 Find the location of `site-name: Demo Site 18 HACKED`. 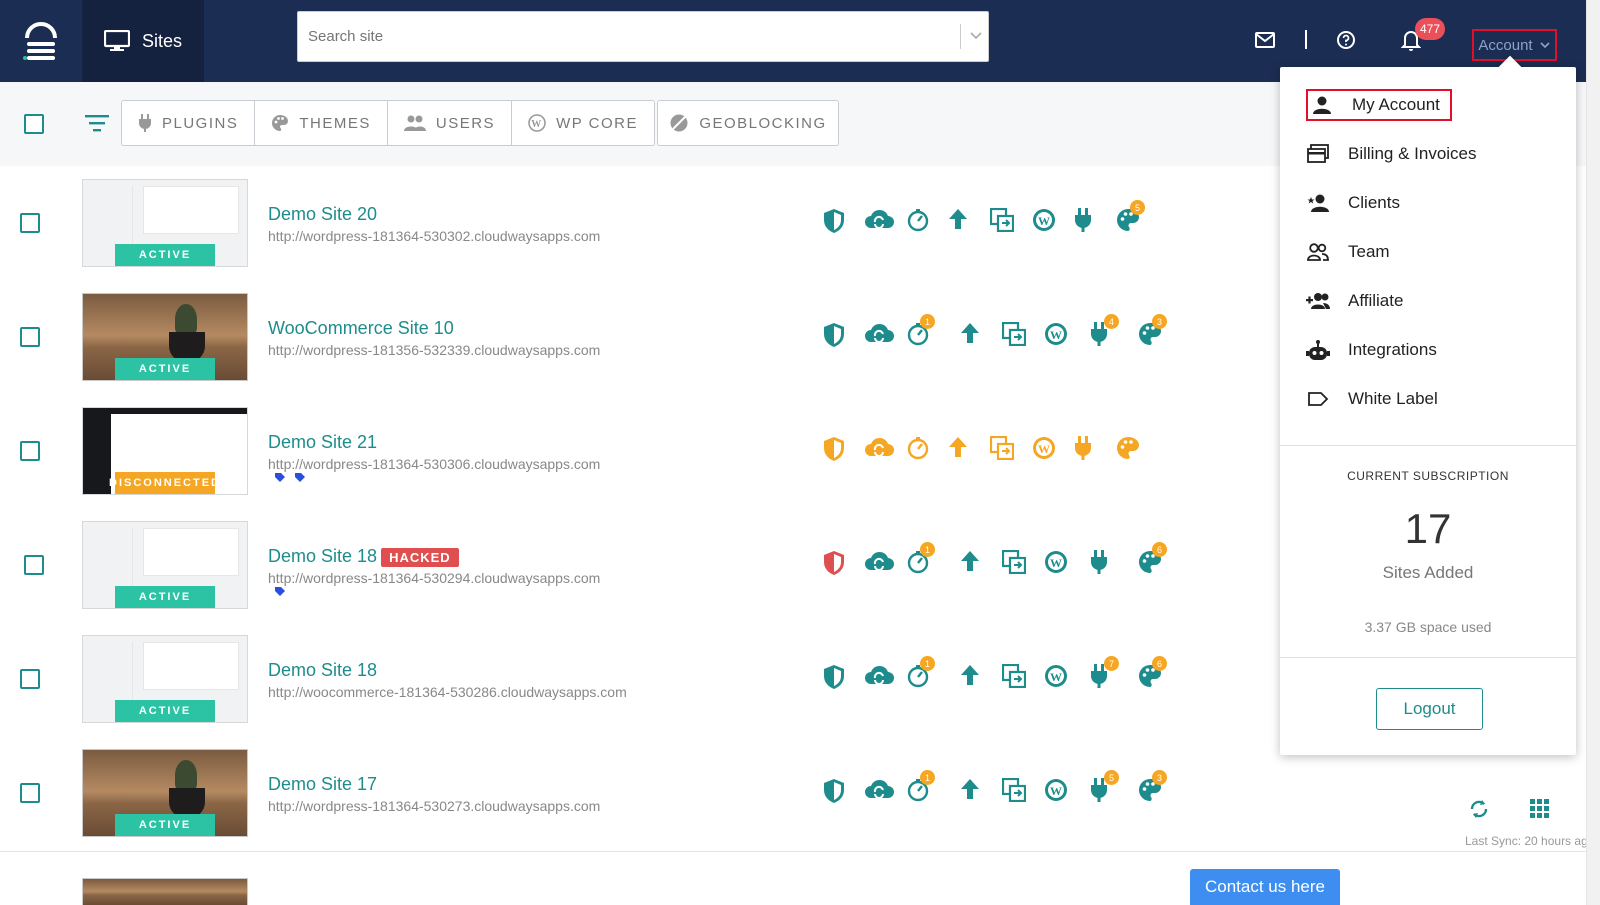

site-name: Demo Site 18 HACKED is located at coordinates (363, 556).